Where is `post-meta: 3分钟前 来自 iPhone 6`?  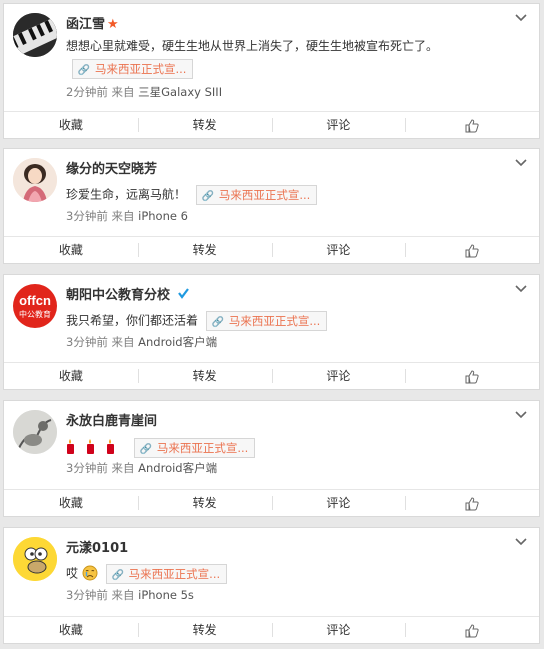
post-meta: 3分钟前 来自 iPhone 6 is located at coordinates (127, 216).